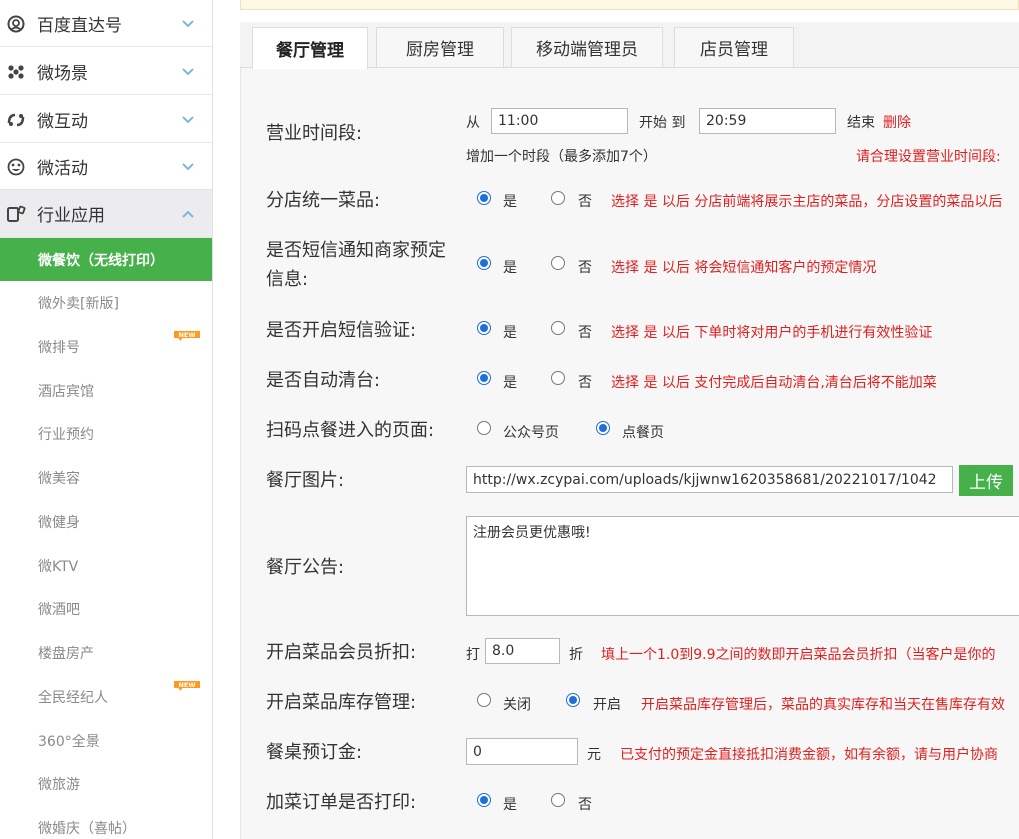 The height and width of the screenshot is (839, 1019). What do you see at coordinates (79, 25) in the screenshot?
I see `sidebar-group-label: 百度直达号` at bounding box center [79, 25].